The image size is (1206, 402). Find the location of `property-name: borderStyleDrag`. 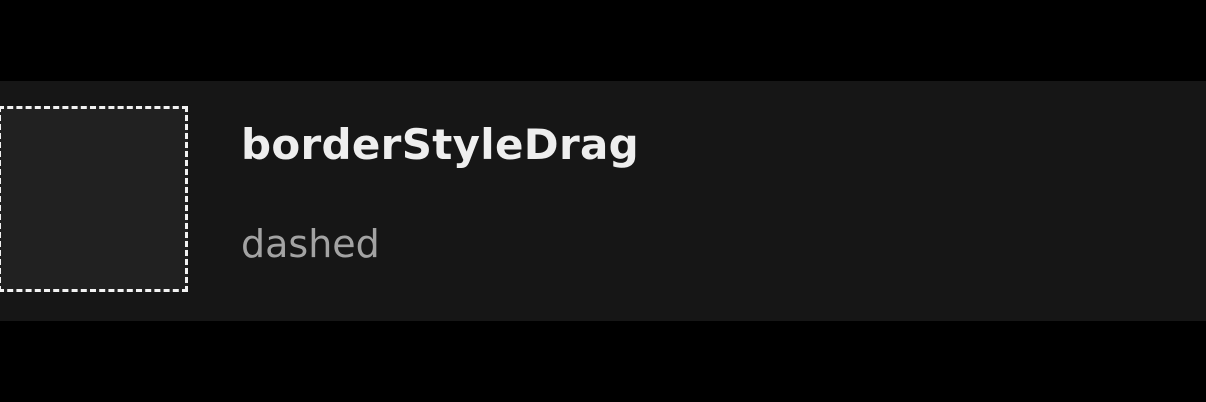

property-name: borderStyleDrag is located at coordinates (440, 144).